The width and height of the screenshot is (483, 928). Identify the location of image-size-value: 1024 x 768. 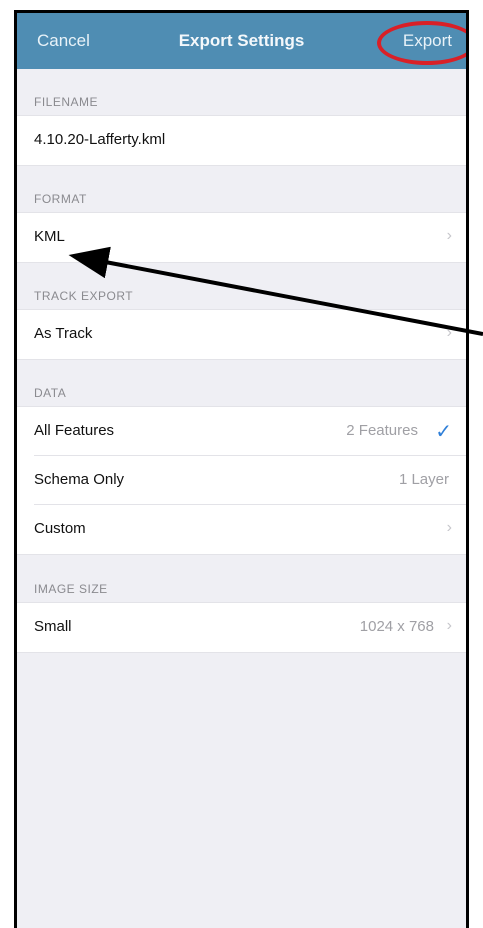
(396, 626).